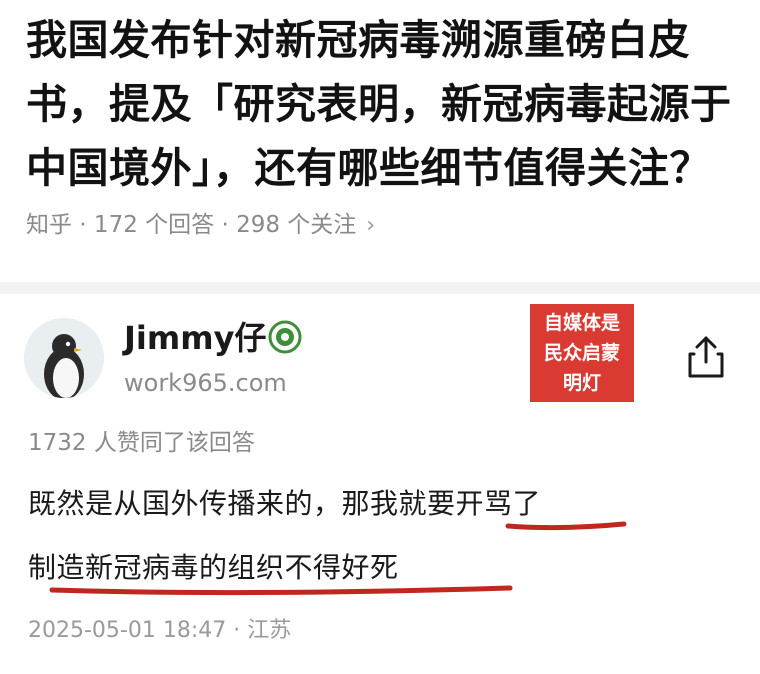 The height and width of the screenshot is (674, 760). Describe the element at coordinates (141, 443) in the screenshot. I see `vote-count: 1732 人赞同了该回答` at that location.